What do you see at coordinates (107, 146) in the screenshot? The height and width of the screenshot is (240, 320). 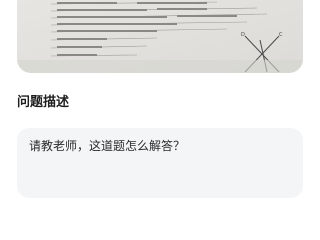 I see `question-text: 请教老师，这道题怎么解答？` at bounding box center [107, 146].